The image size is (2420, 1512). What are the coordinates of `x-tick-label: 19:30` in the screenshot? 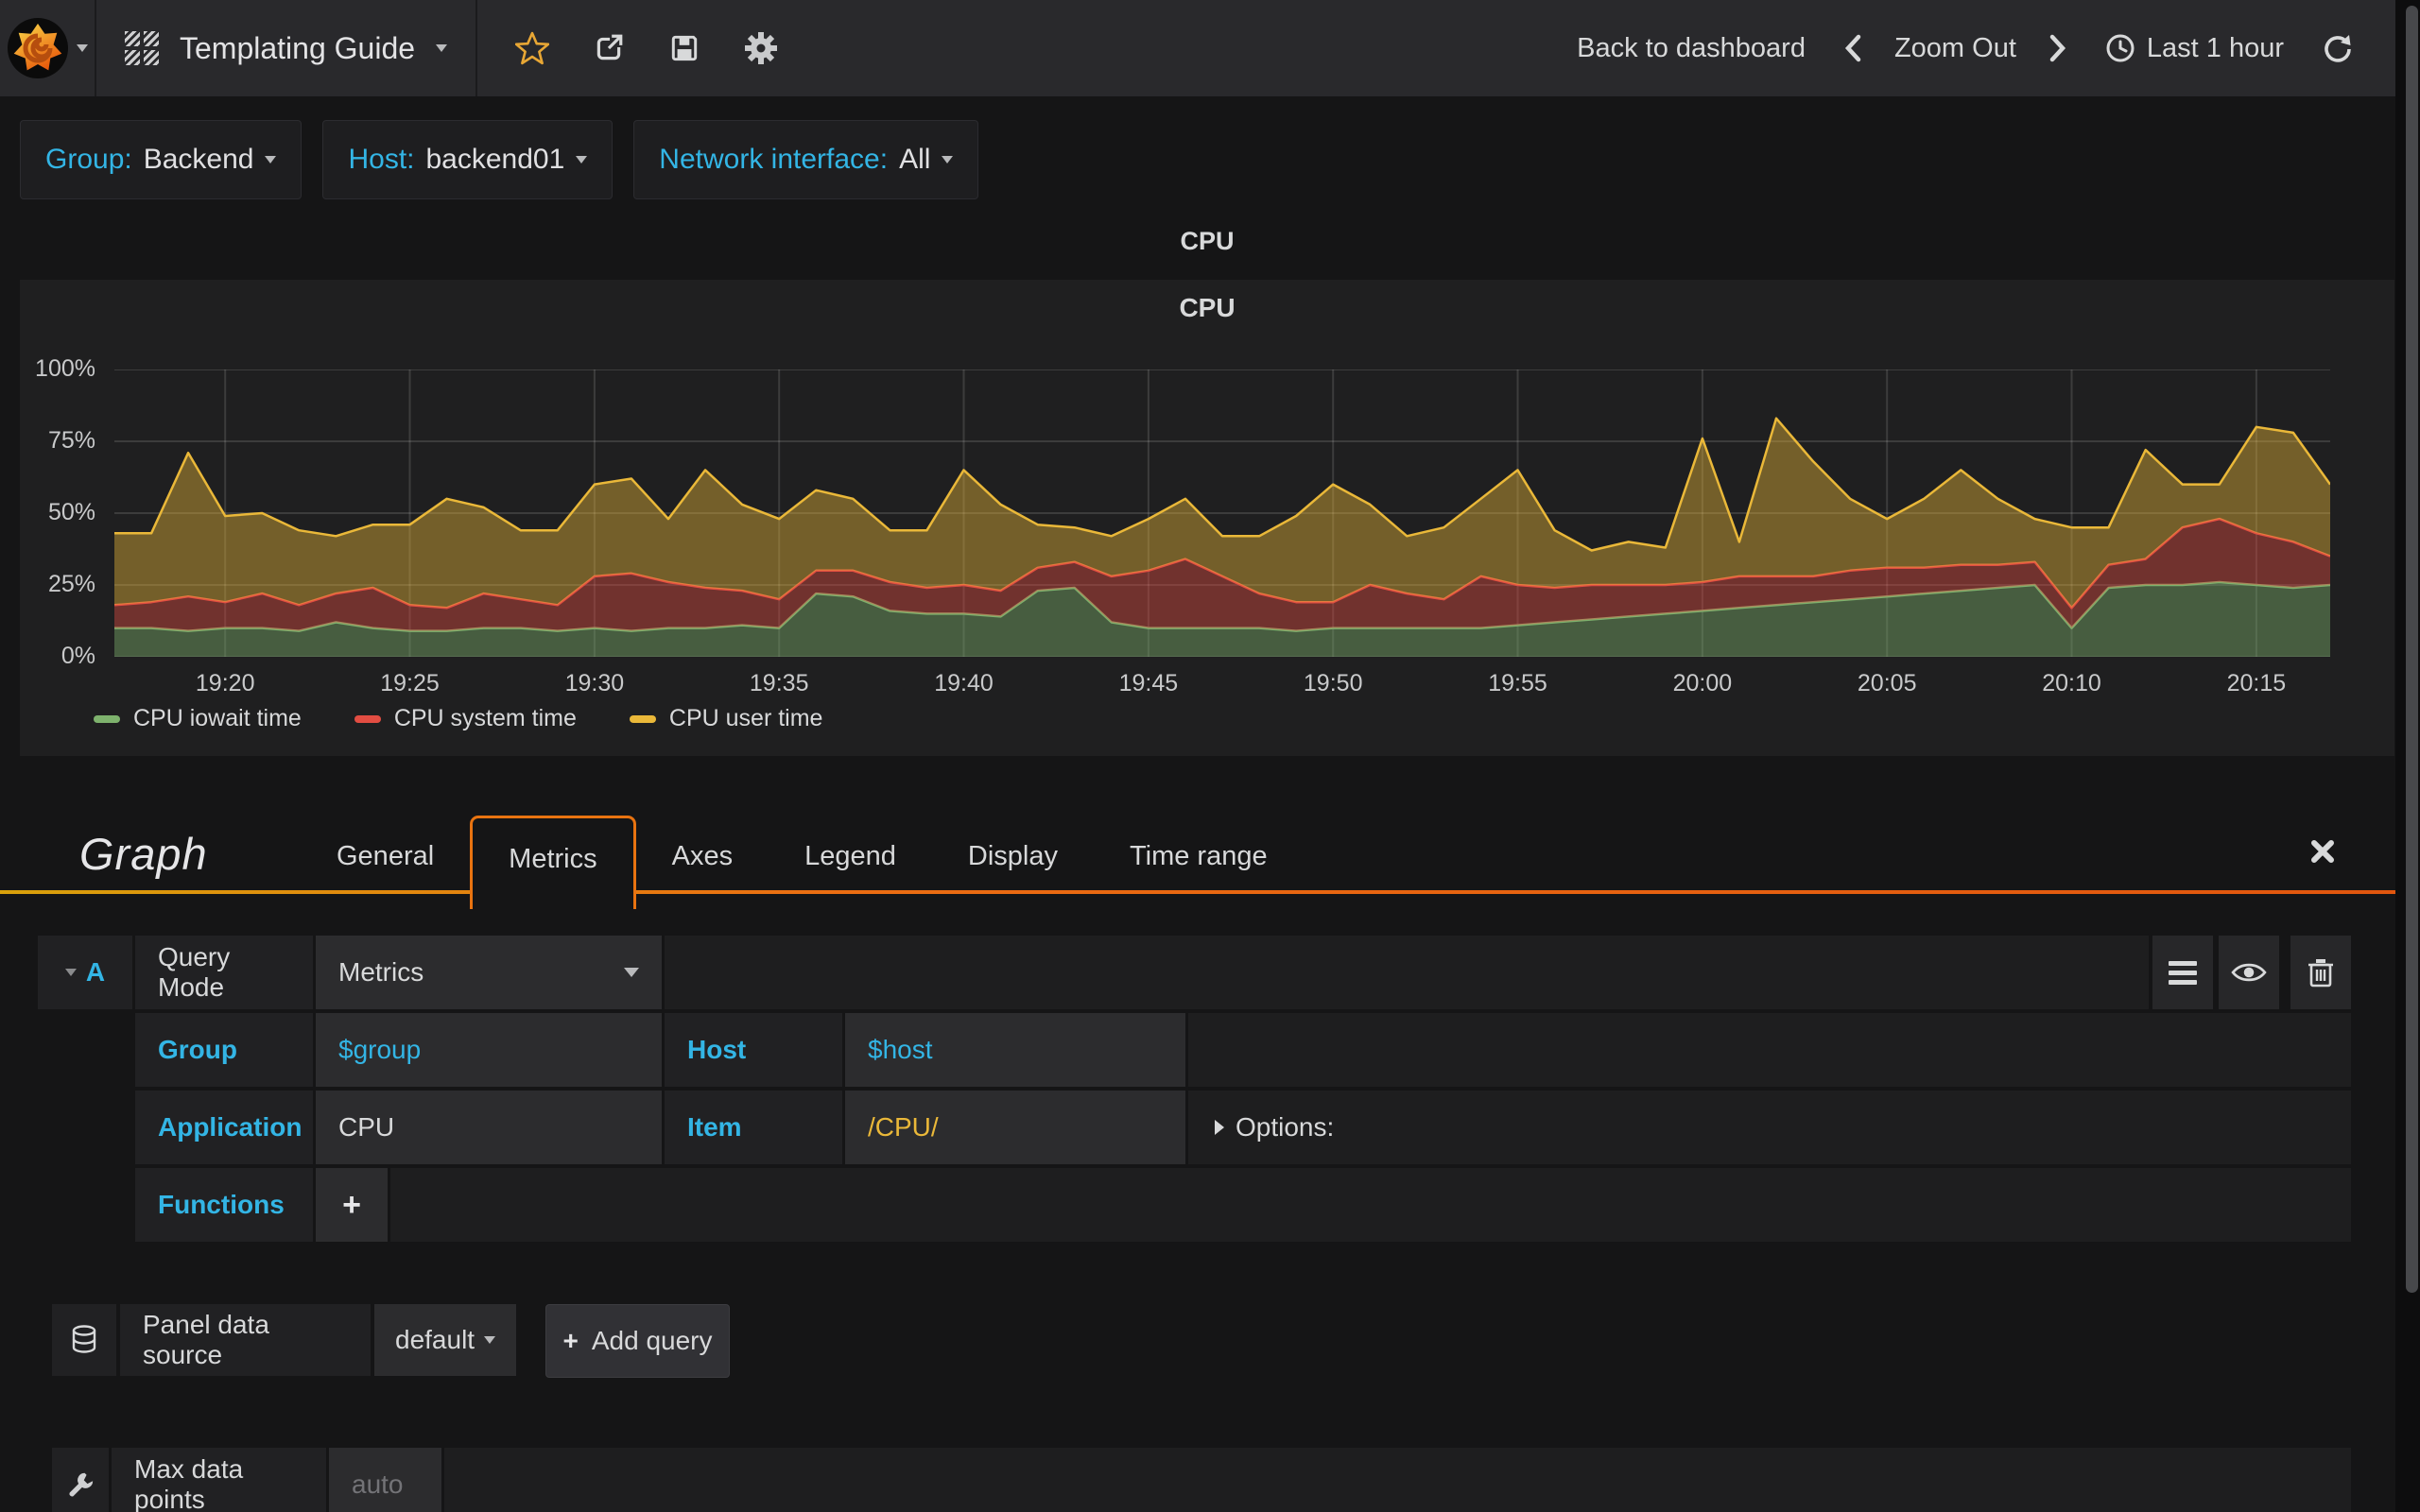 It's located at (594, 683).